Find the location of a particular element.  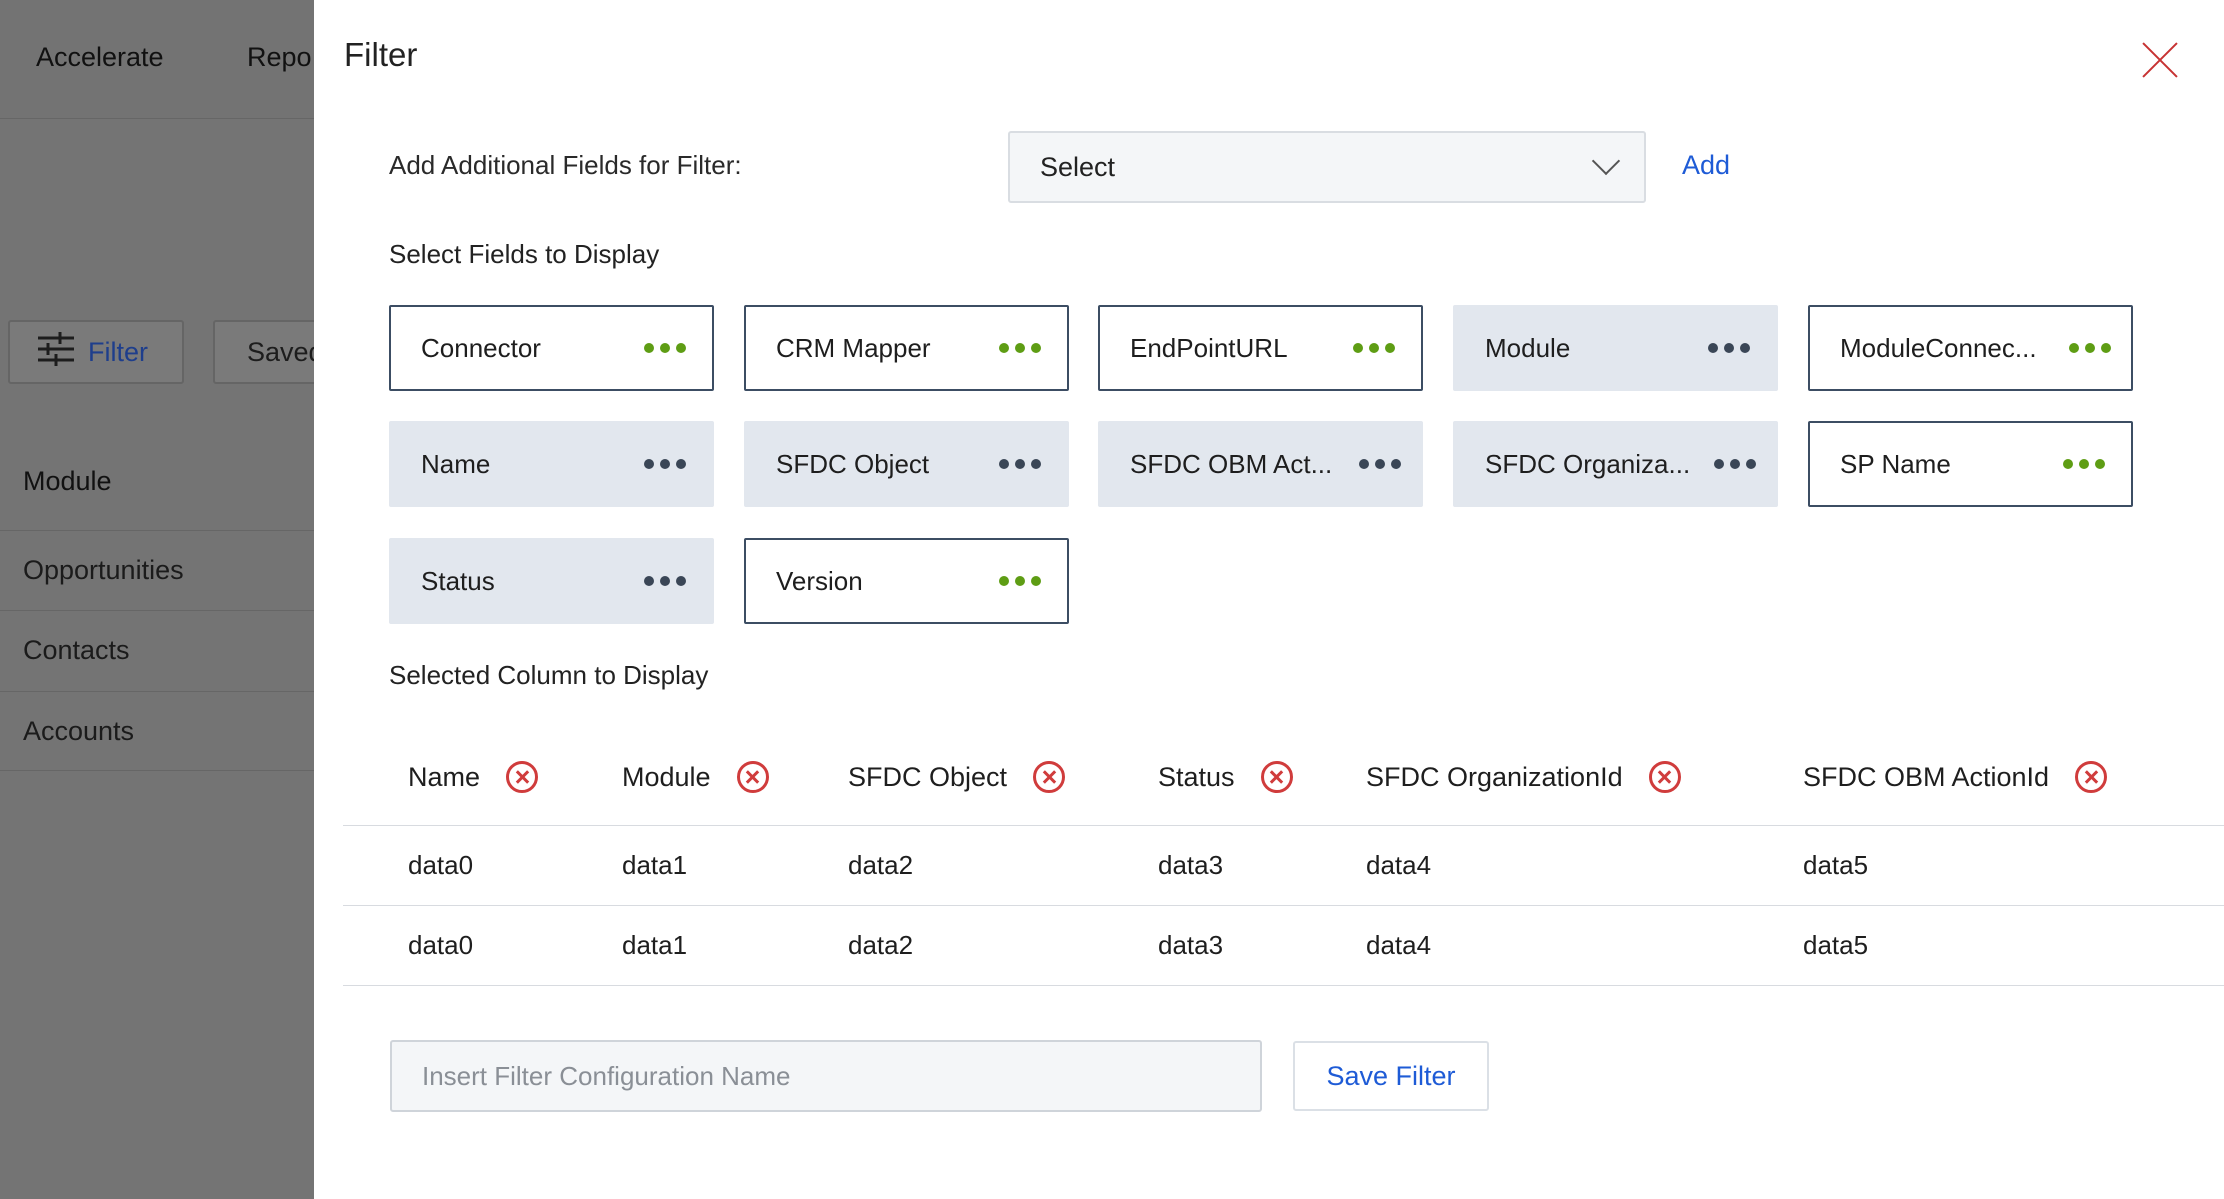

field-chip-label: Version is located at coordinates (819, 580).